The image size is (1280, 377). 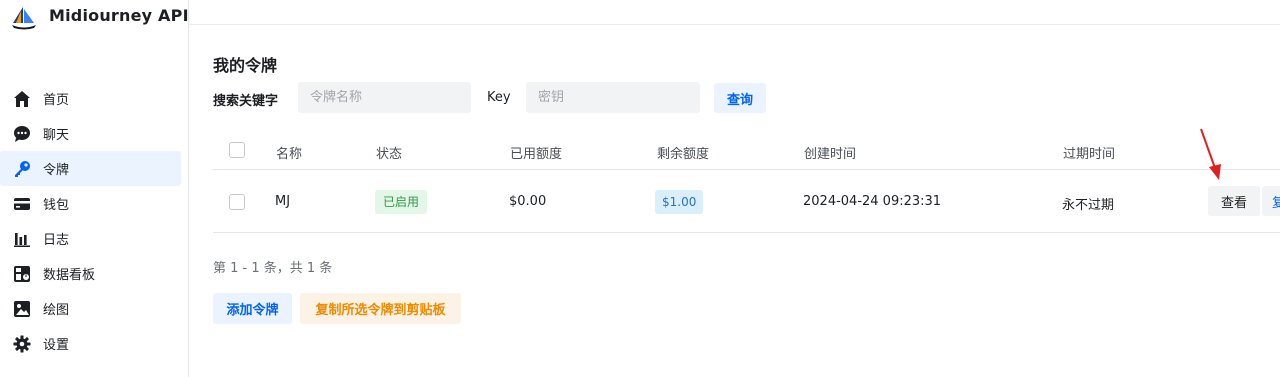 What do you see at coordinates (22, 239) in the screenshot?
I see `bar-chart-icon` at bounding box center [22, 239].